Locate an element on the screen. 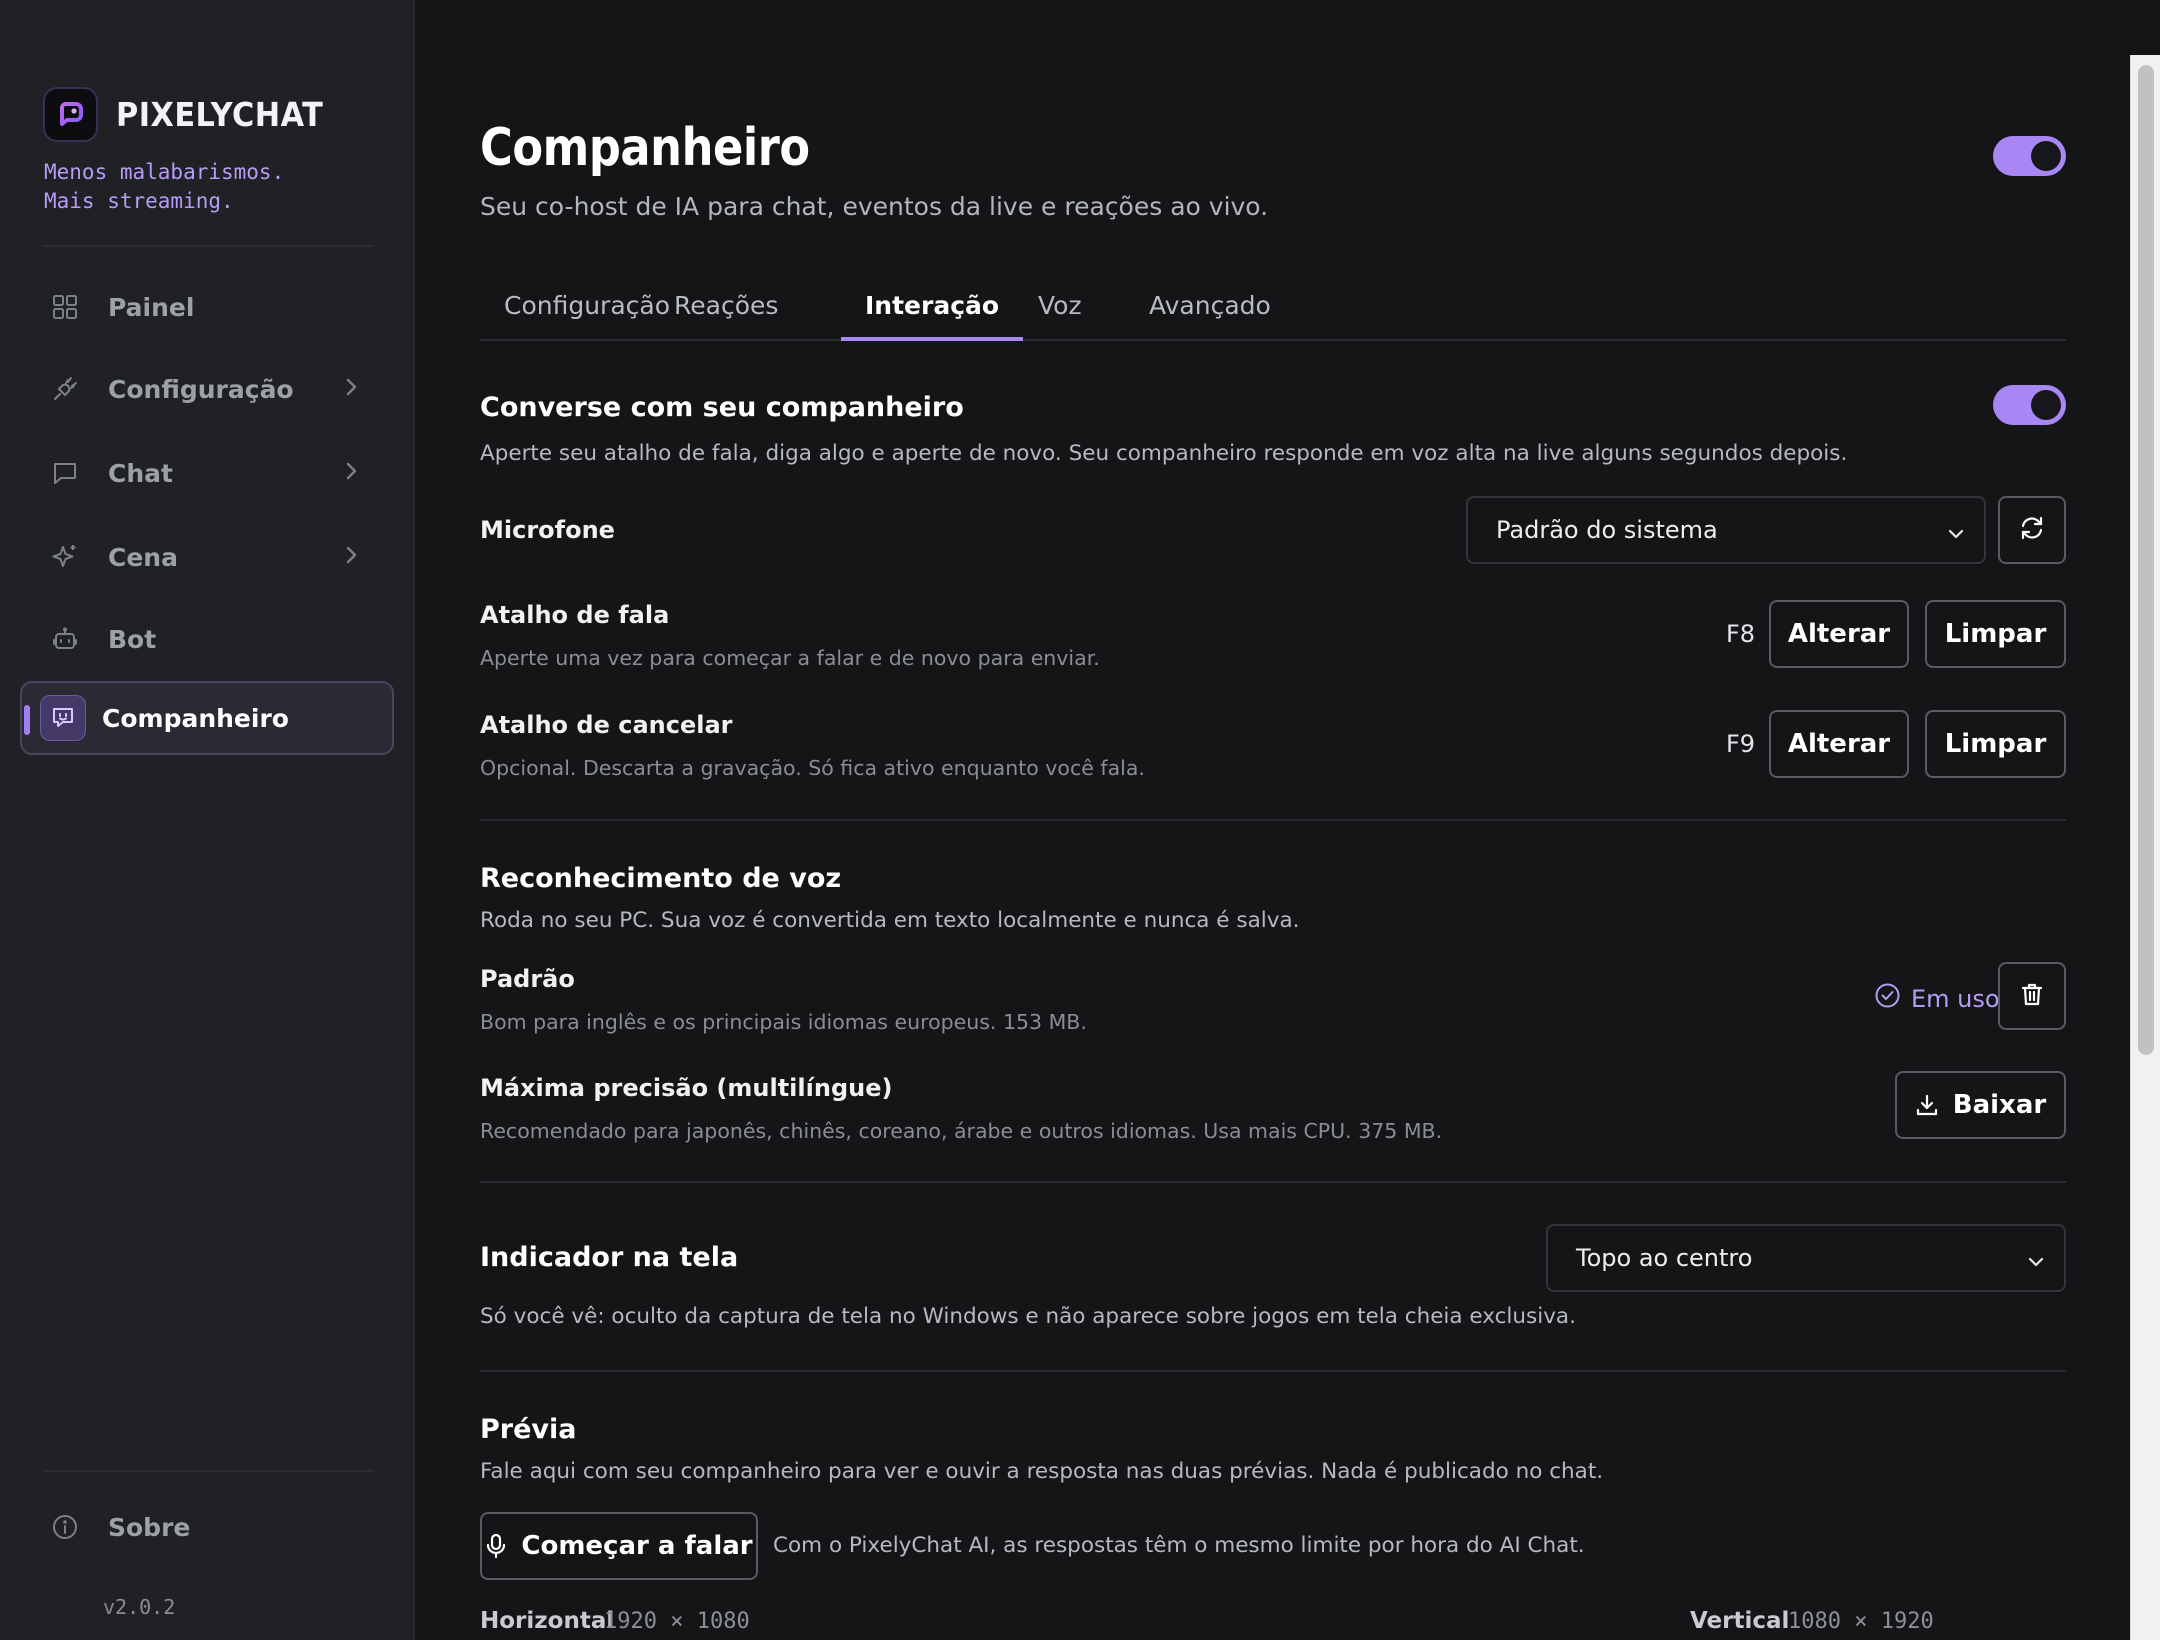 Image resolution: width=2160 pixels, height=1640 pixels. tab-interacao: Interação is located at coordinates (932, 313).